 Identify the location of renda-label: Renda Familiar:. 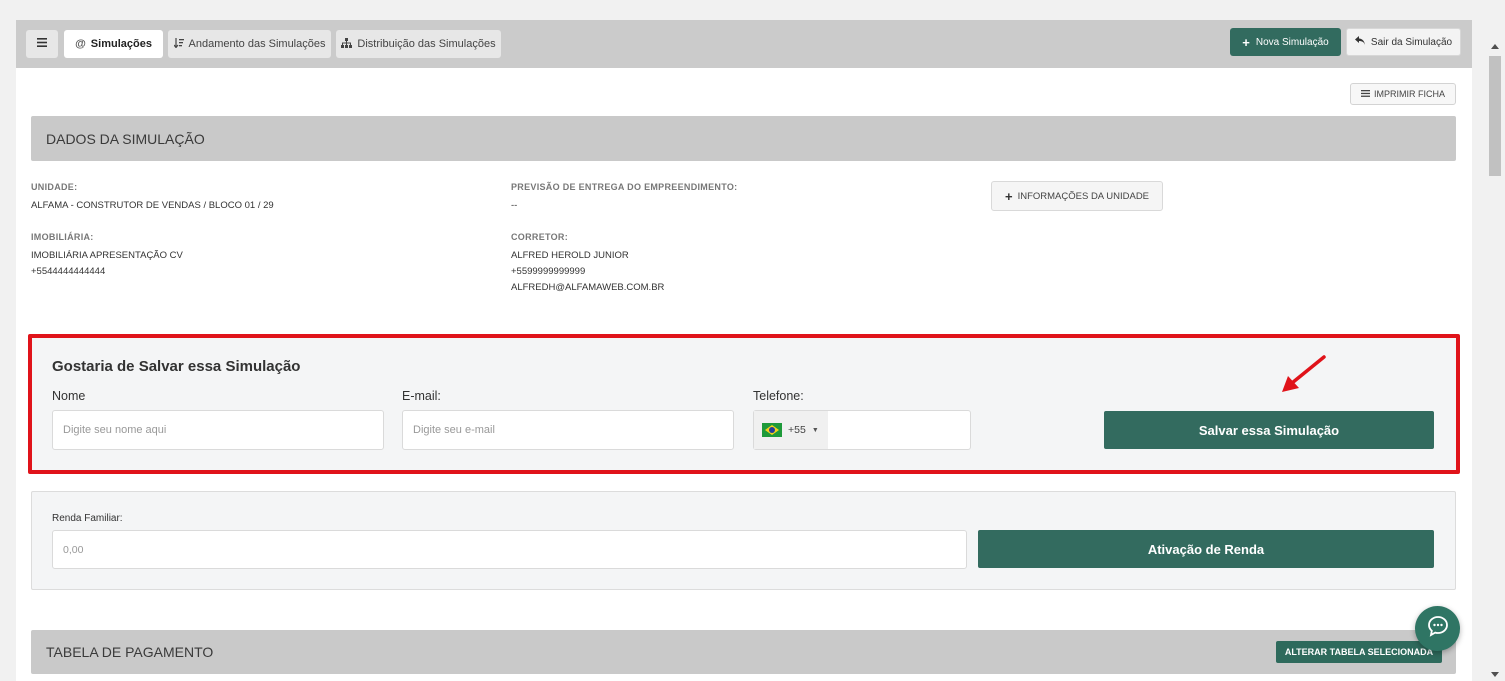
(87, 518).